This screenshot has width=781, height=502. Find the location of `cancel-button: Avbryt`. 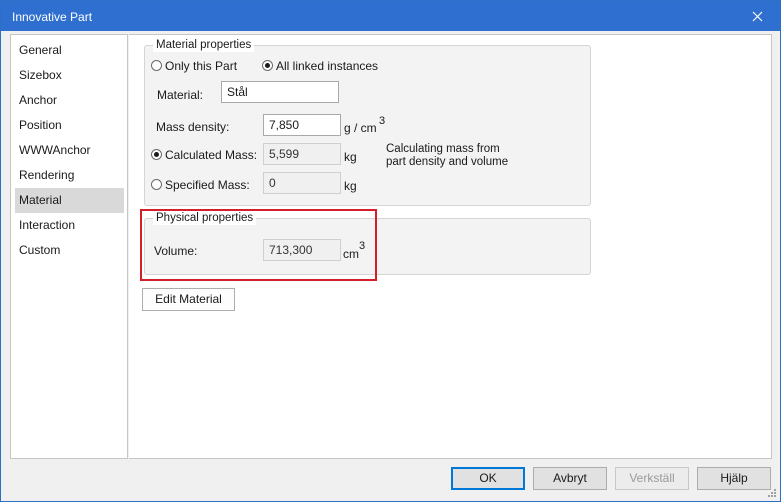

cancel-button: Avbryt is located at coordinates (570, 478).